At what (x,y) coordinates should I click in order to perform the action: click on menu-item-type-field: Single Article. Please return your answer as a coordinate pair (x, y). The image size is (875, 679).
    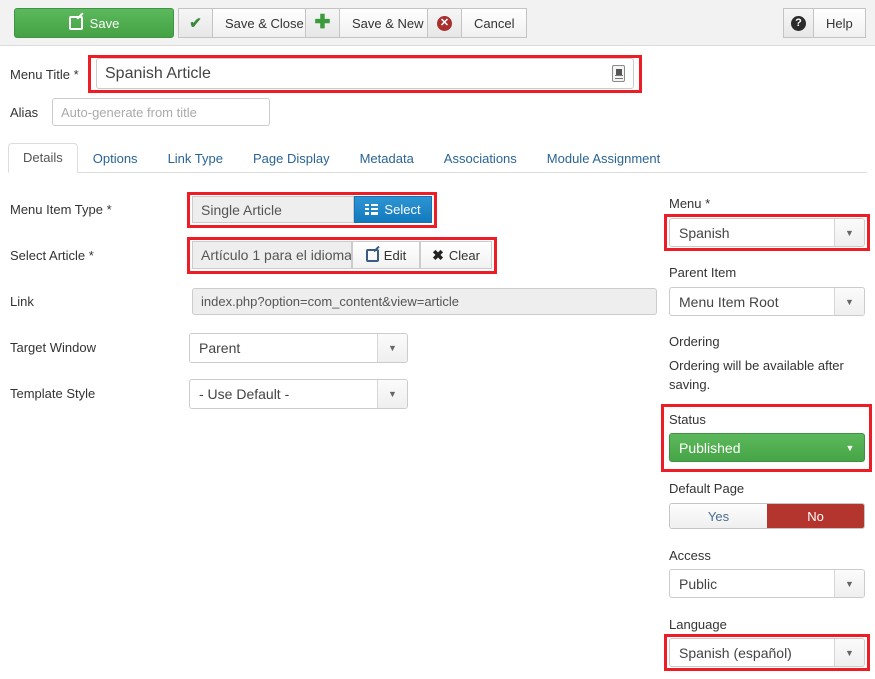
    Looking at the image, I should click on (273, 209).